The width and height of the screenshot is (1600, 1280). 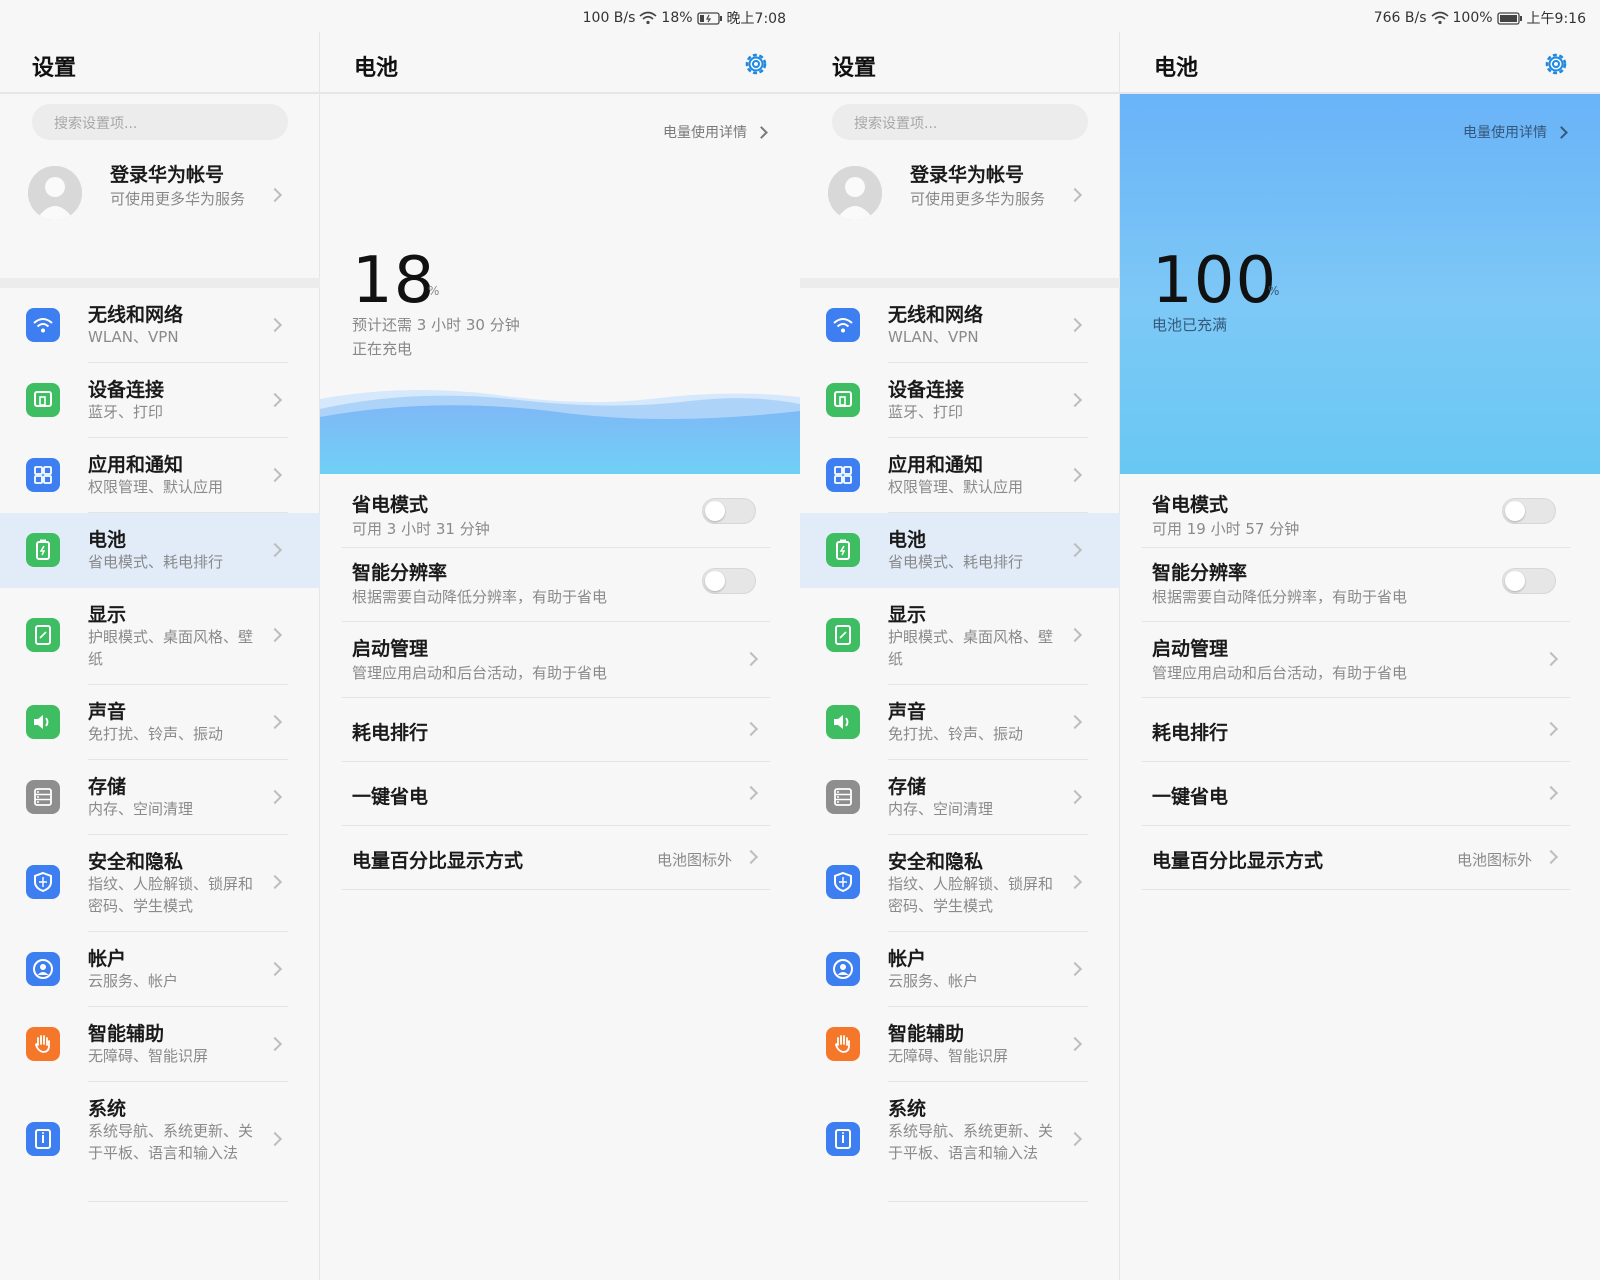 What do you see at coordinates (136, 315) in the screenshot?
I see `sidebar-item-label: 无线和网络` at bounding box center [136, 315].